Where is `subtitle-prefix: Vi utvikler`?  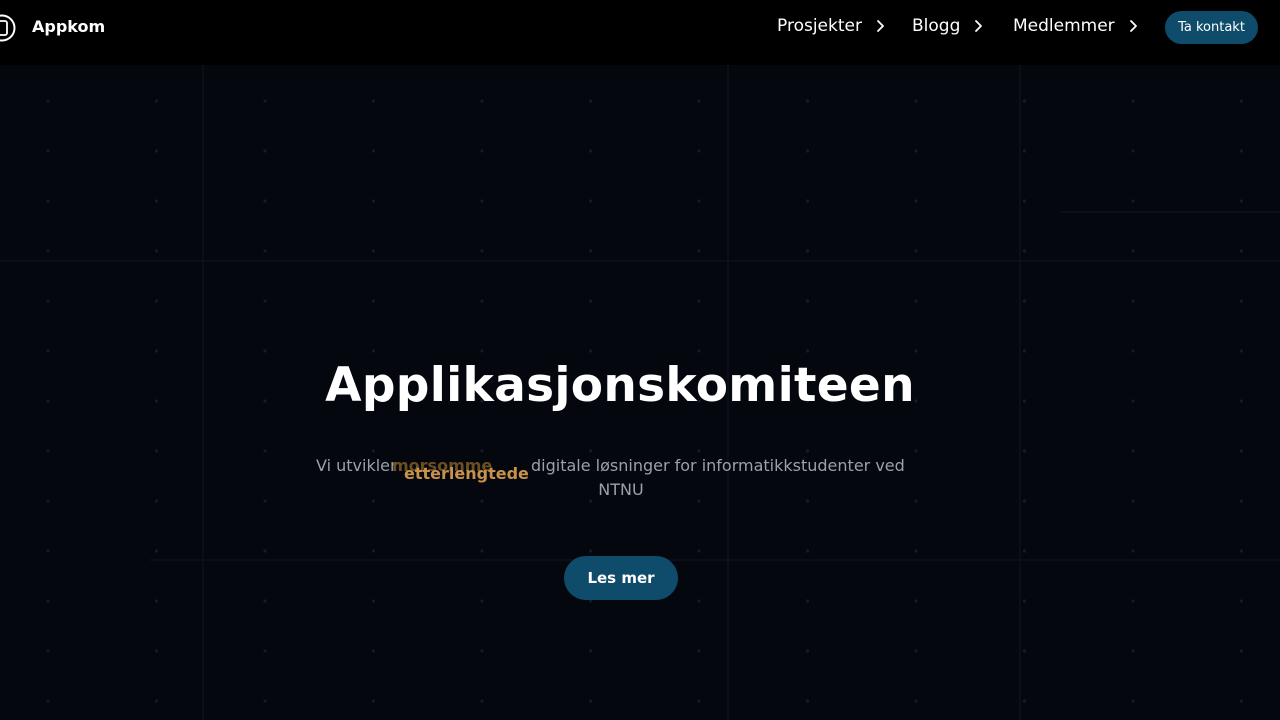 subtitle-prefix: Vi utvikler is located at coordinates (356, 465).